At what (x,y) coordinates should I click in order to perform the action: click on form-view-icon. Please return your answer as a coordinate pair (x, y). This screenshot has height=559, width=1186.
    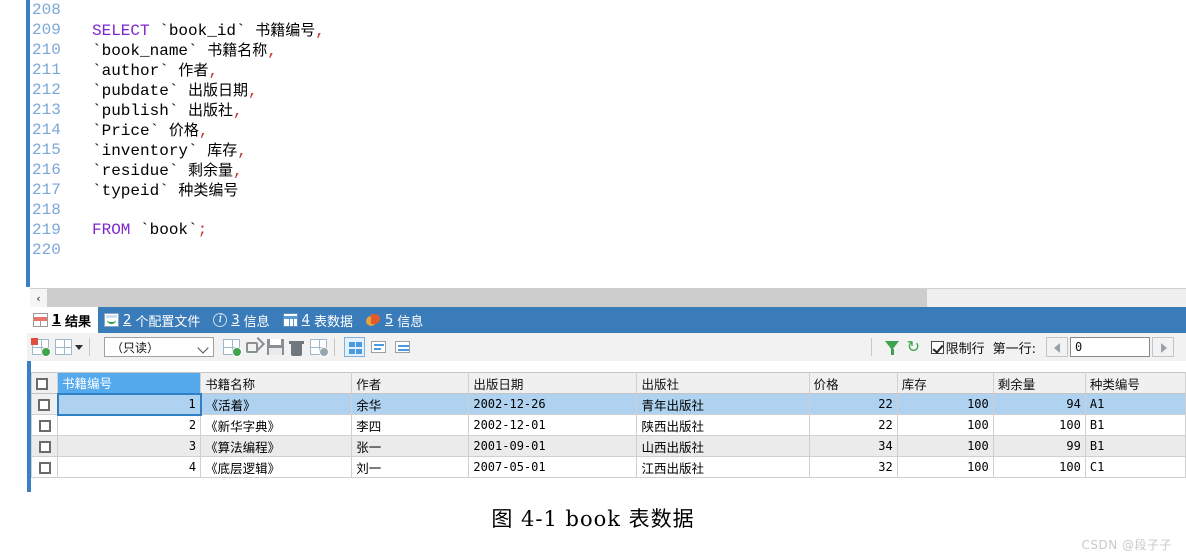
    Looking at the image, I should click on (378, 347).